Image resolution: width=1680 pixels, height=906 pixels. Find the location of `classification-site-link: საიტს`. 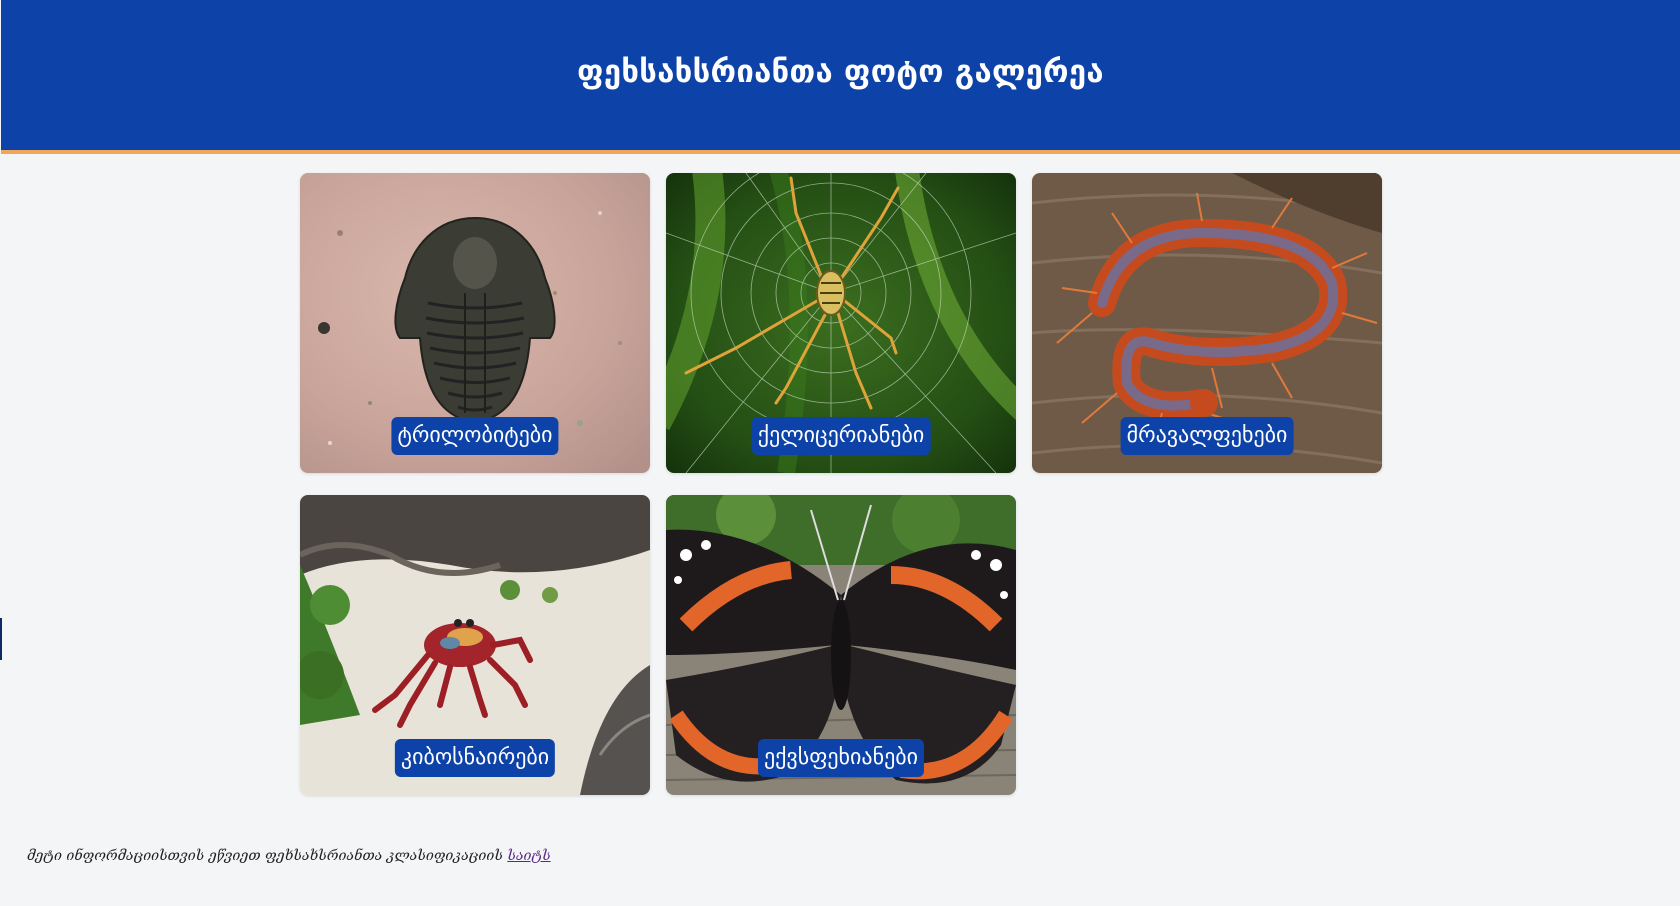

classification-site-link: საიტს is located at coordinates (528, 856).